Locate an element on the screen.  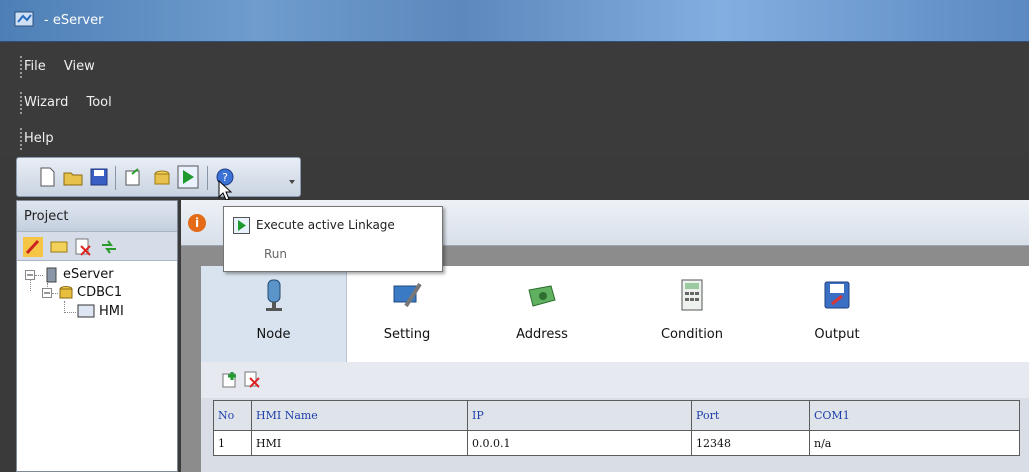
project-toolbar is located at coordinates (97, 246).